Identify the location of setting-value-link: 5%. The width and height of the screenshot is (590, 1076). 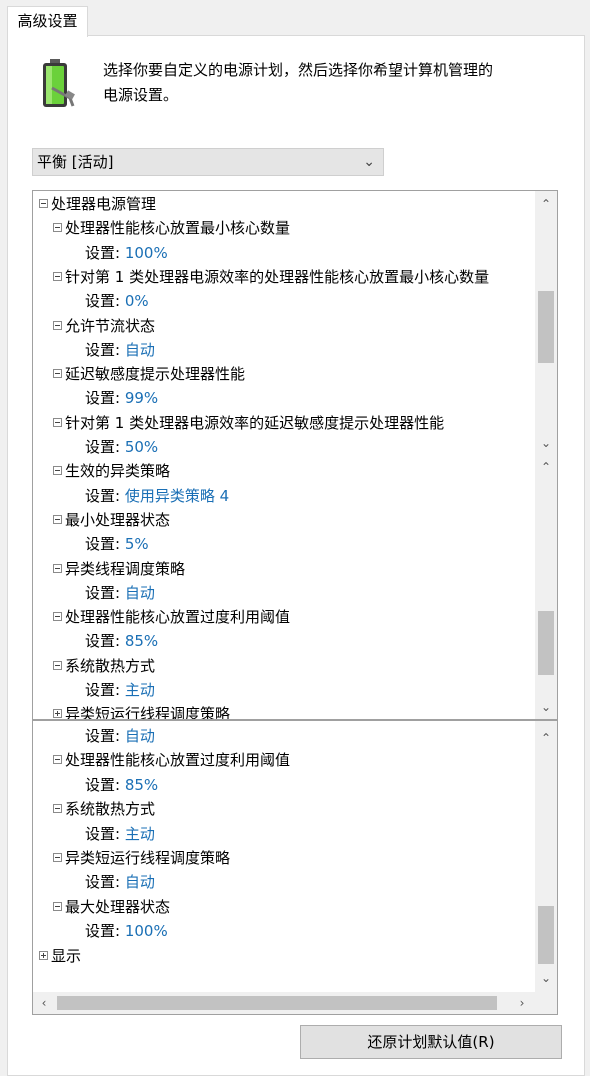
(137, 544).